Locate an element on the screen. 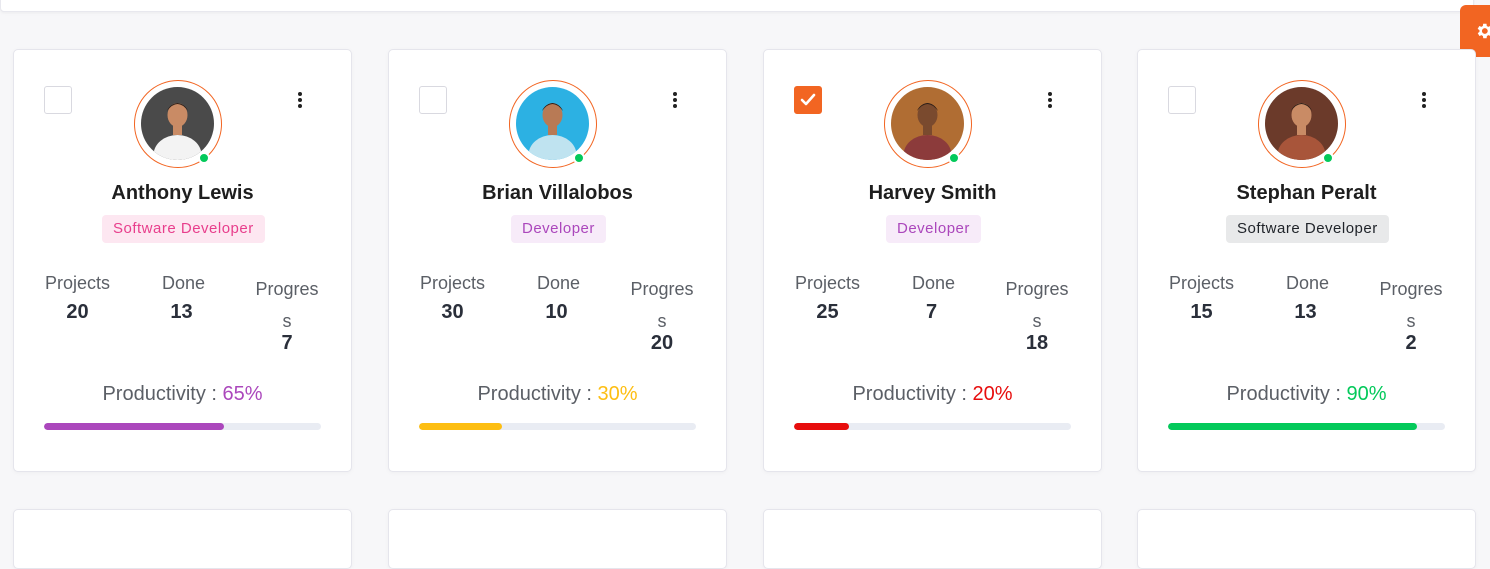 Image resolution: width=1490 pixels, height=569 pixels. gear-icon is located at coordinates (1483, 31).